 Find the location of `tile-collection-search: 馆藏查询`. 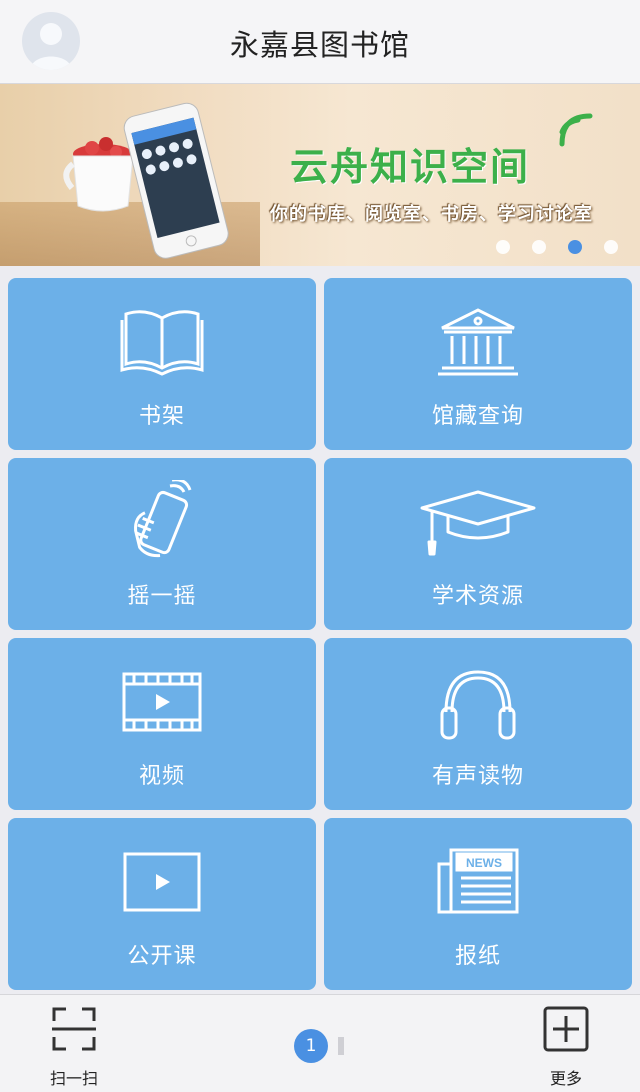

tile-collection-search: 馆藏查询 is located at coordinates (478, 364).